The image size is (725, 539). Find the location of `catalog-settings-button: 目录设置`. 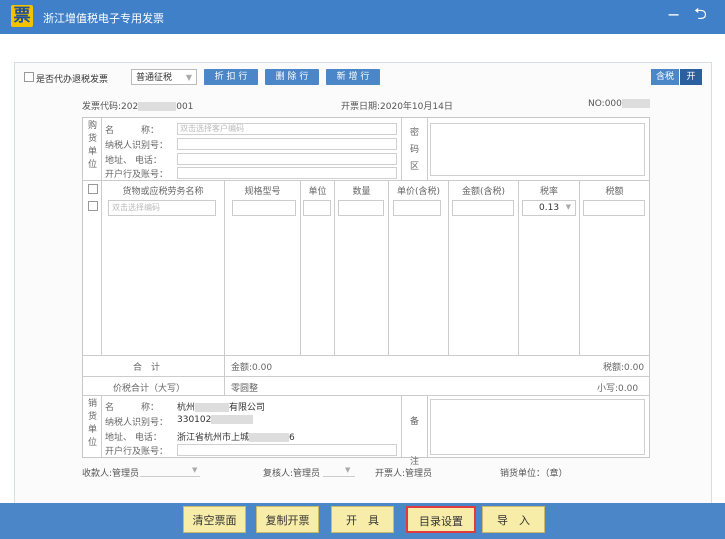

catalog-settings-button: 目录设置 is located at coordinates (441, 519).